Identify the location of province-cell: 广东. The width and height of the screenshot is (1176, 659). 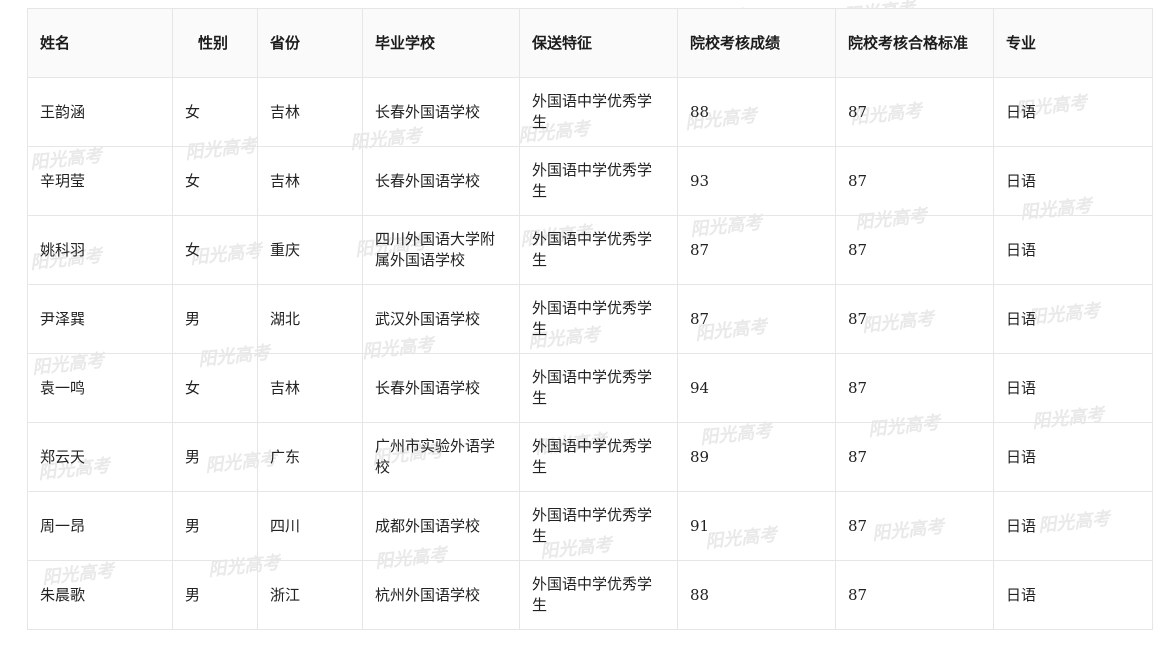
(310, 457).